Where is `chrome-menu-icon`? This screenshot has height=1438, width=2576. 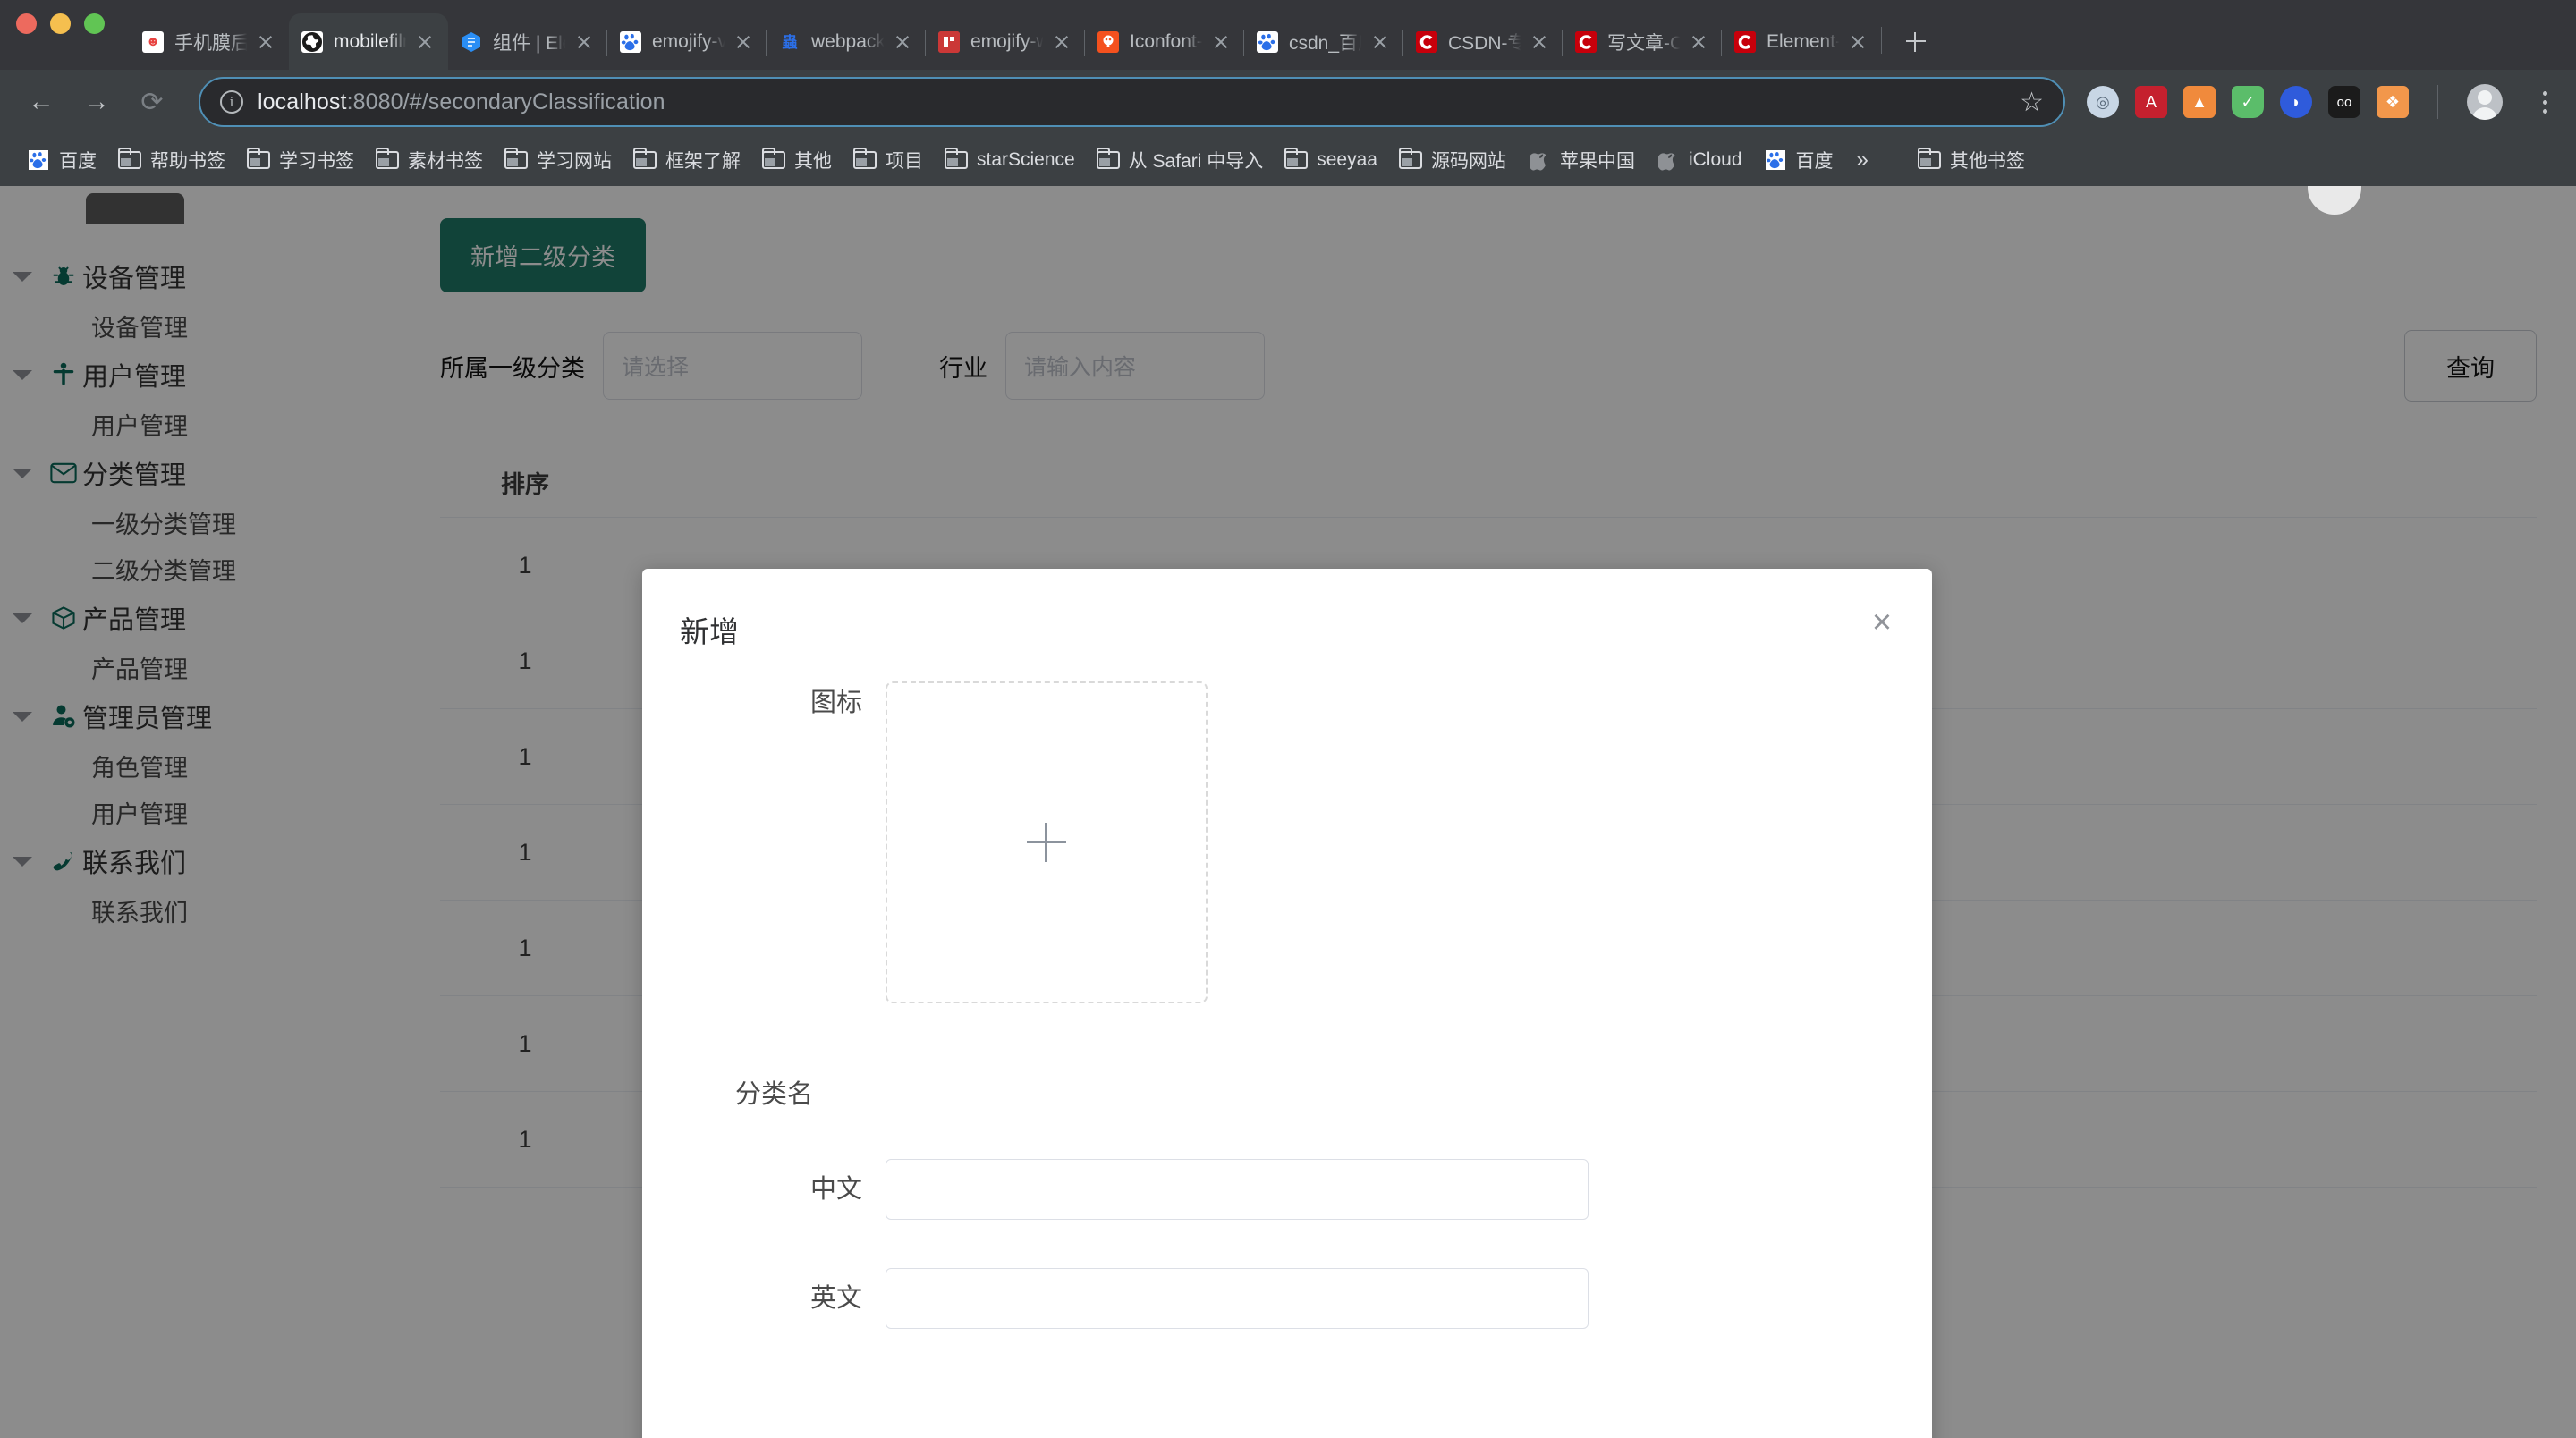
chrome-menu-icon is located at coordinates (2544, 102).